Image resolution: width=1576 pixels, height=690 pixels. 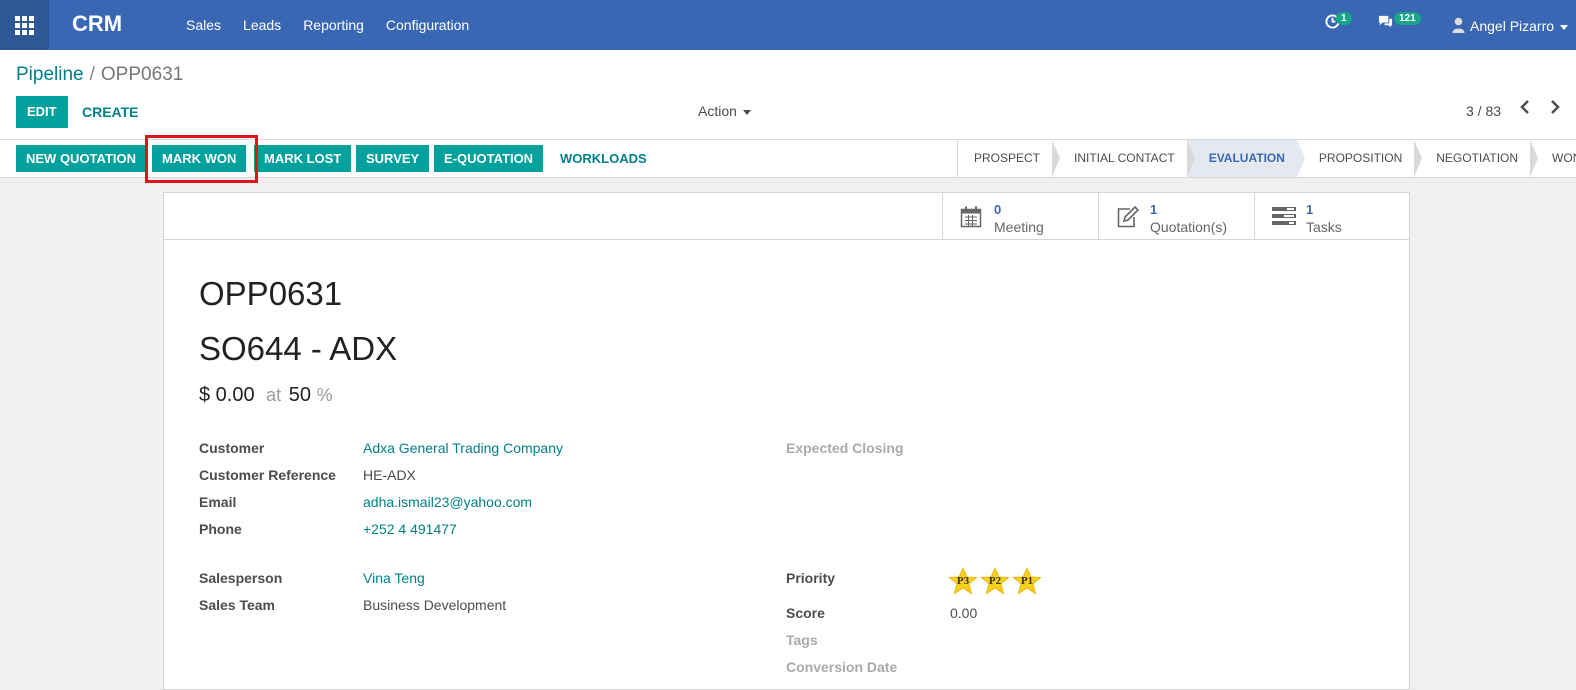 What do you see at coordinates (1020, 216) in the screenshot?
I see `meeting-smart-button: 0 Meeting` at bounding box center [1020, 216].